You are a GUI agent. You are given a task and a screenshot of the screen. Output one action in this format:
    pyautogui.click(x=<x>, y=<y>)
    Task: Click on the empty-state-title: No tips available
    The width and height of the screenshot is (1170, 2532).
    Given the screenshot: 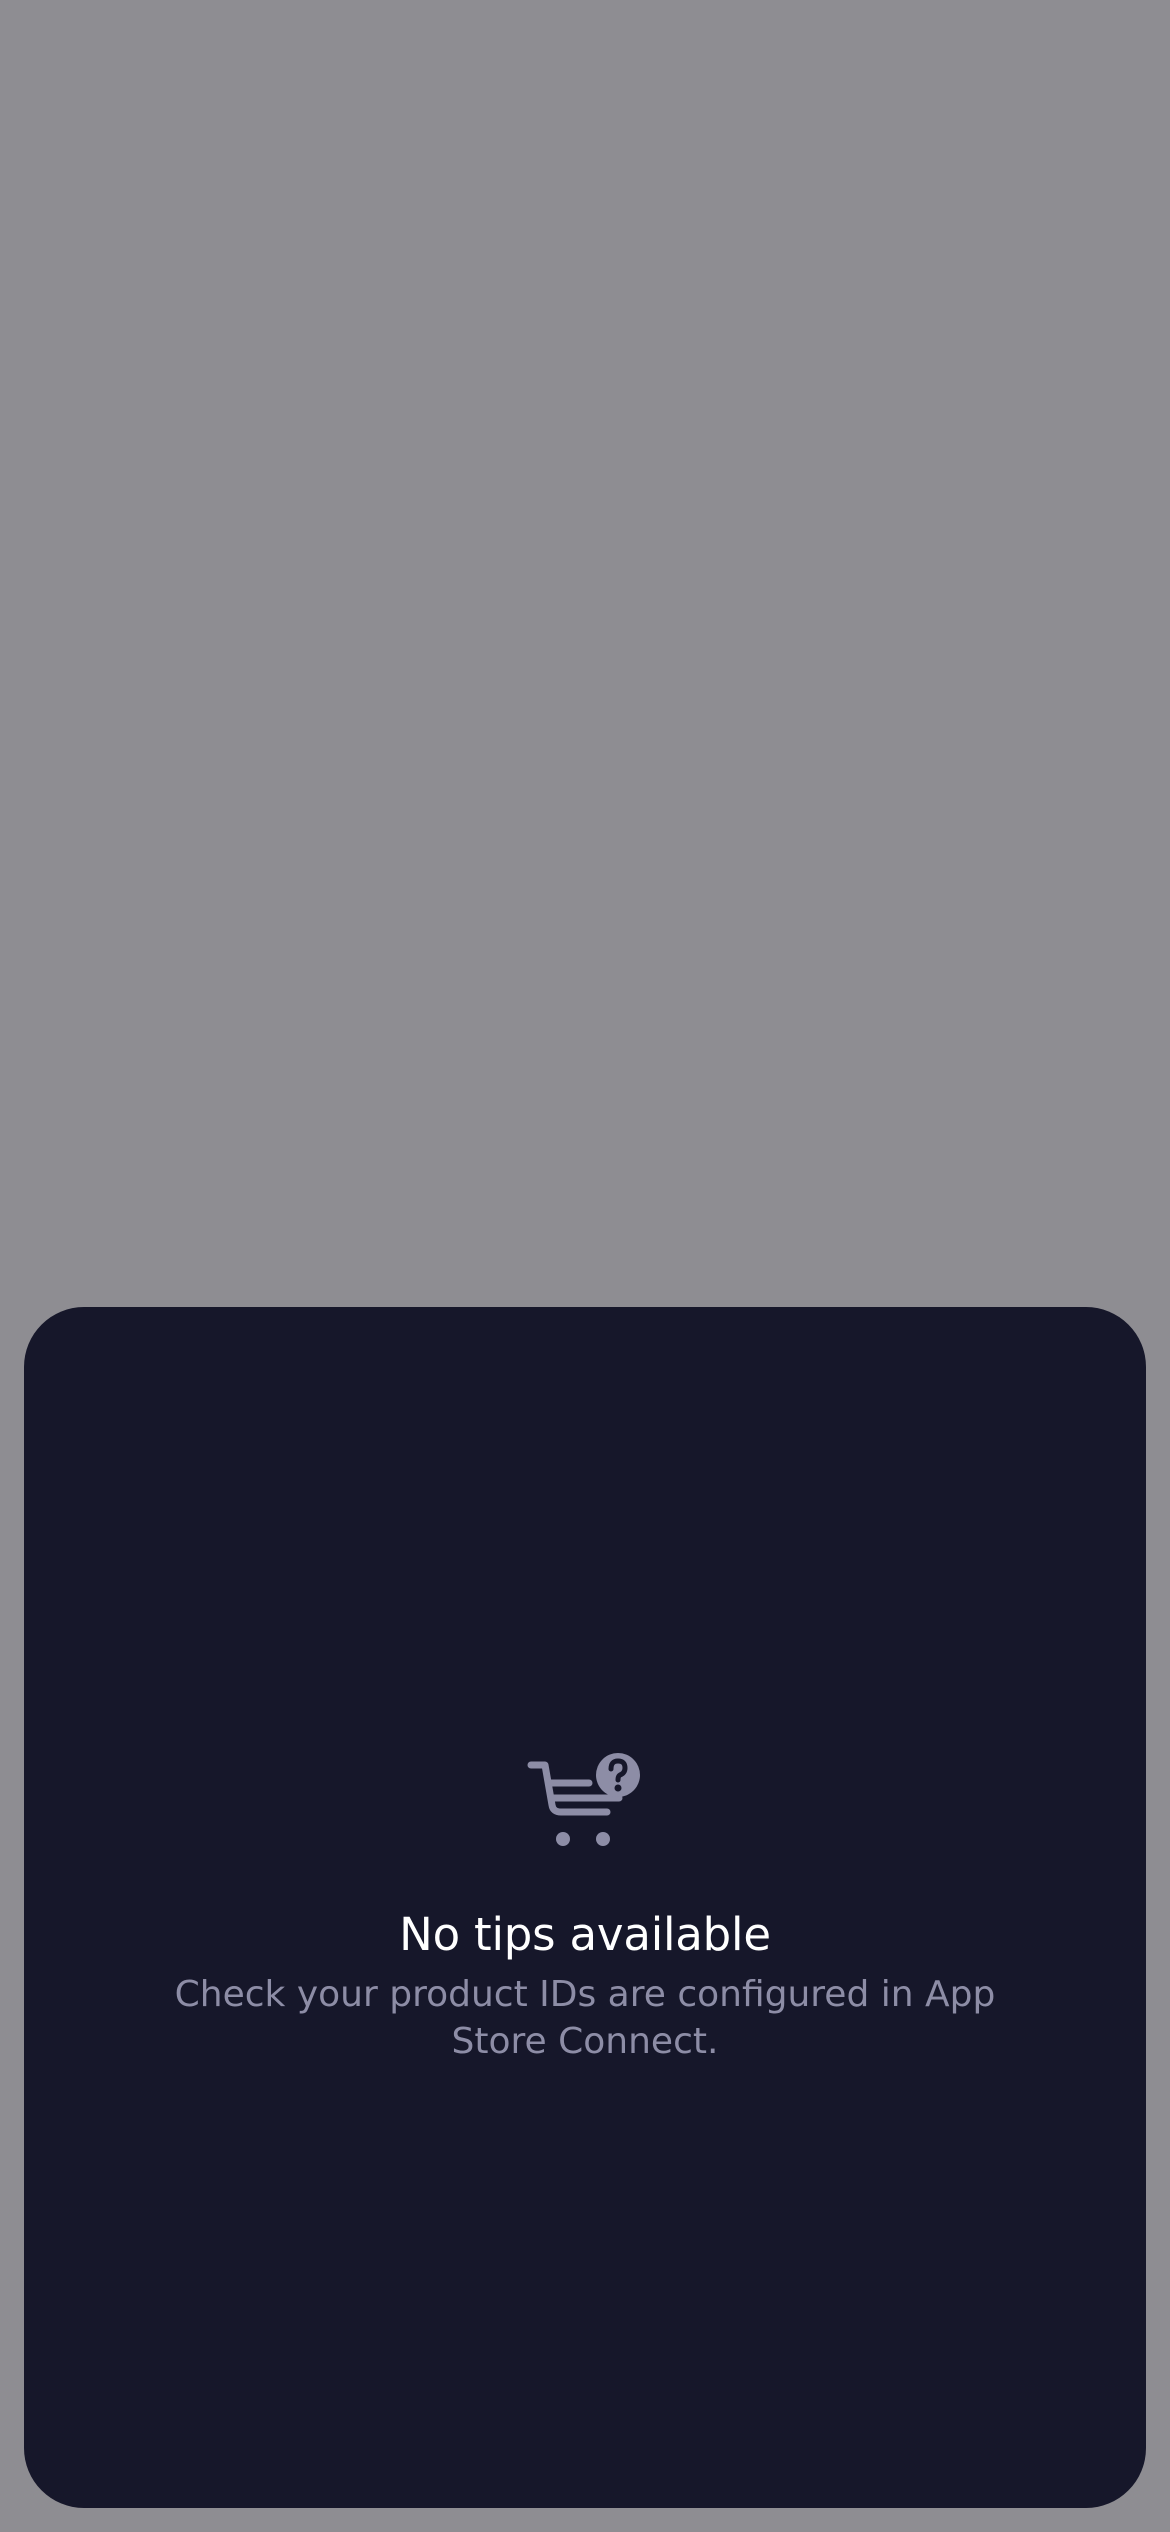 What is the action you would take?
    pyautogui.click(x=585, y=1934)
    